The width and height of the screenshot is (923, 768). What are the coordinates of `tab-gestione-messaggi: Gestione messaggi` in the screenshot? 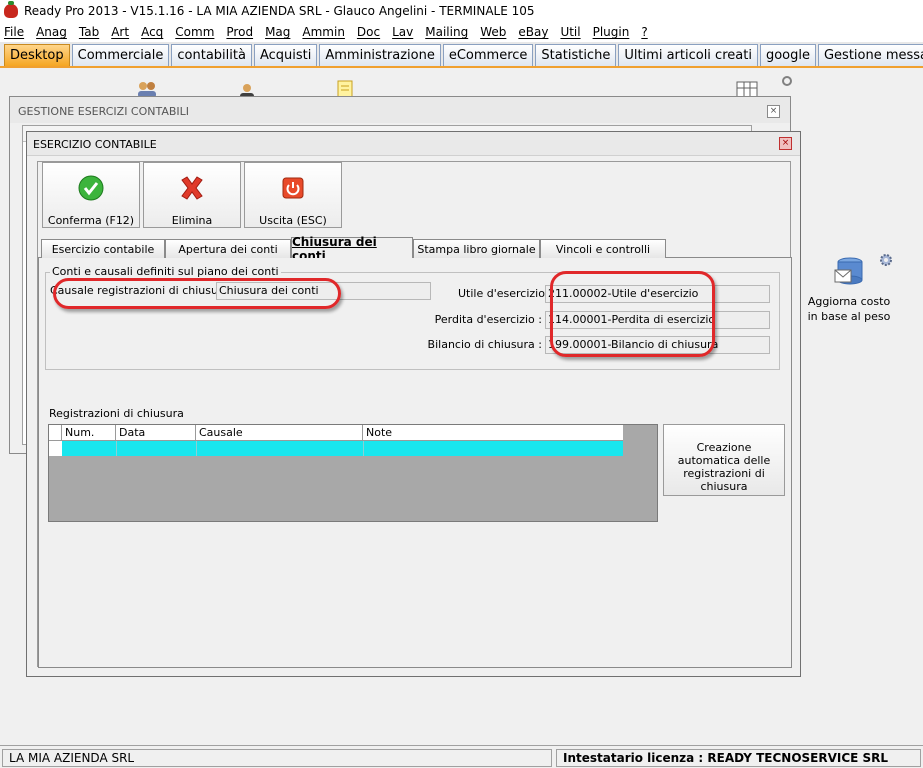 It's located at (870, 55).